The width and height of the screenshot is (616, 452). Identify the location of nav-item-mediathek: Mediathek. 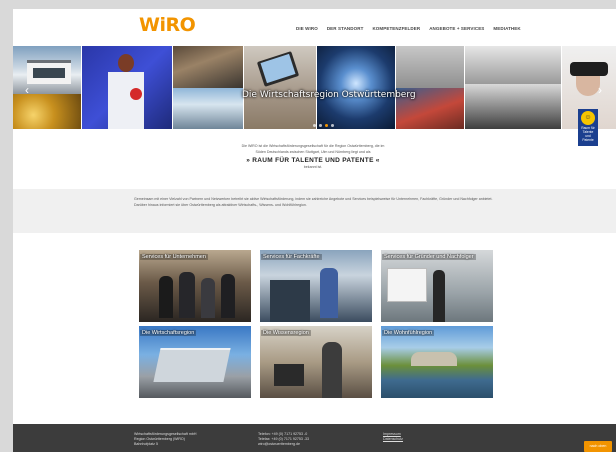
(506, 28).